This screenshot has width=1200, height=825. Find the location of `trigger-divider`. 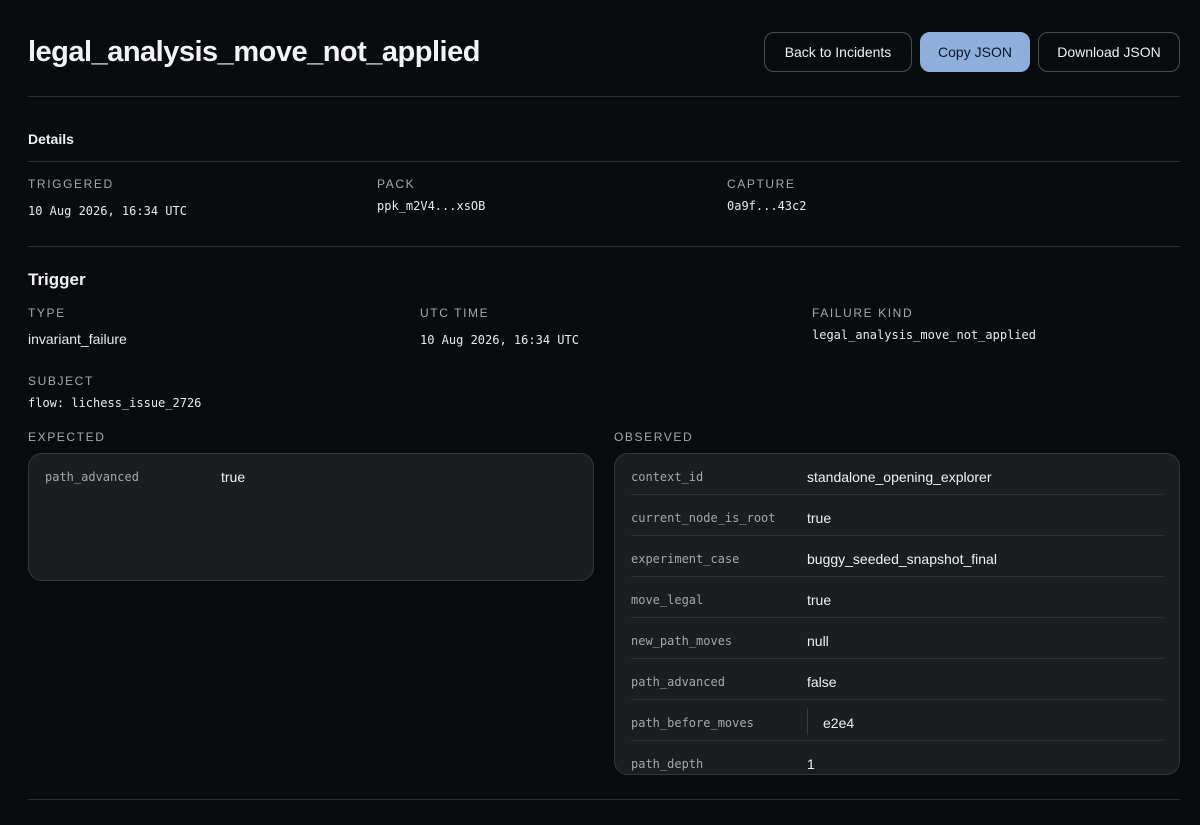

trigger-divider is located at coordinates (604, 246).